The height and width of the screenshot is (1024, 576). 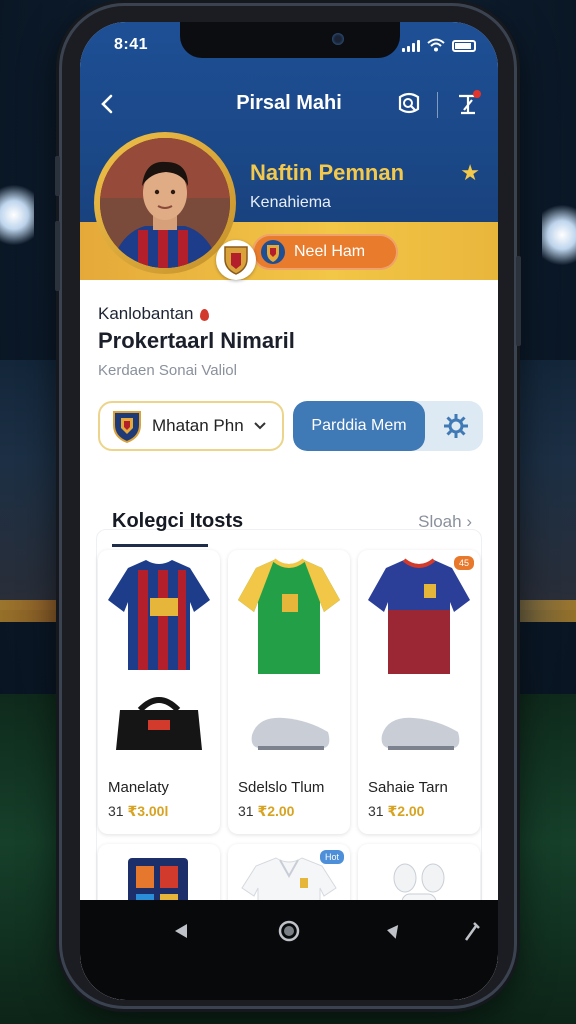 What do you see at coordinates (181, 931) in the screenshot?
I see `nav-back-icon` at bounding box center [181, 931].